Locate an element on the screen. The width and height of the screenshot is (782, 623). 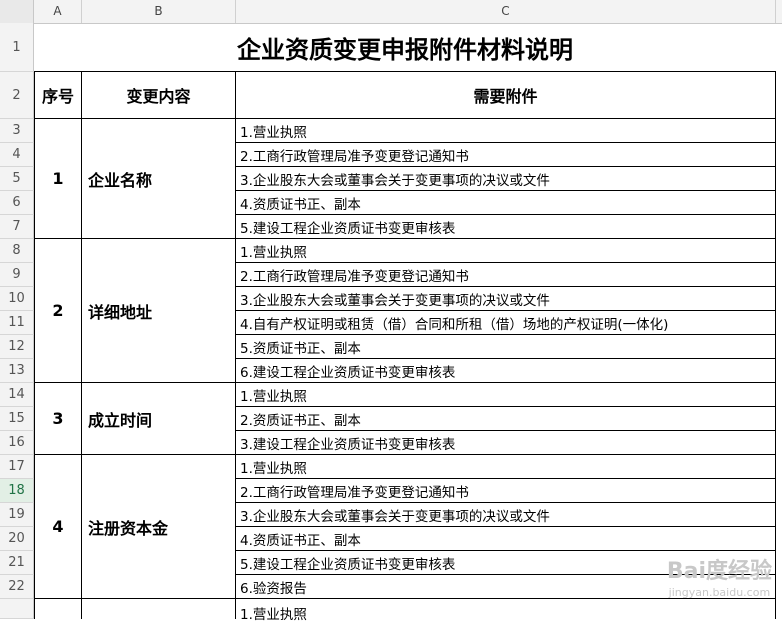
row-header-8: 8 is located at coordinates (17, 251).